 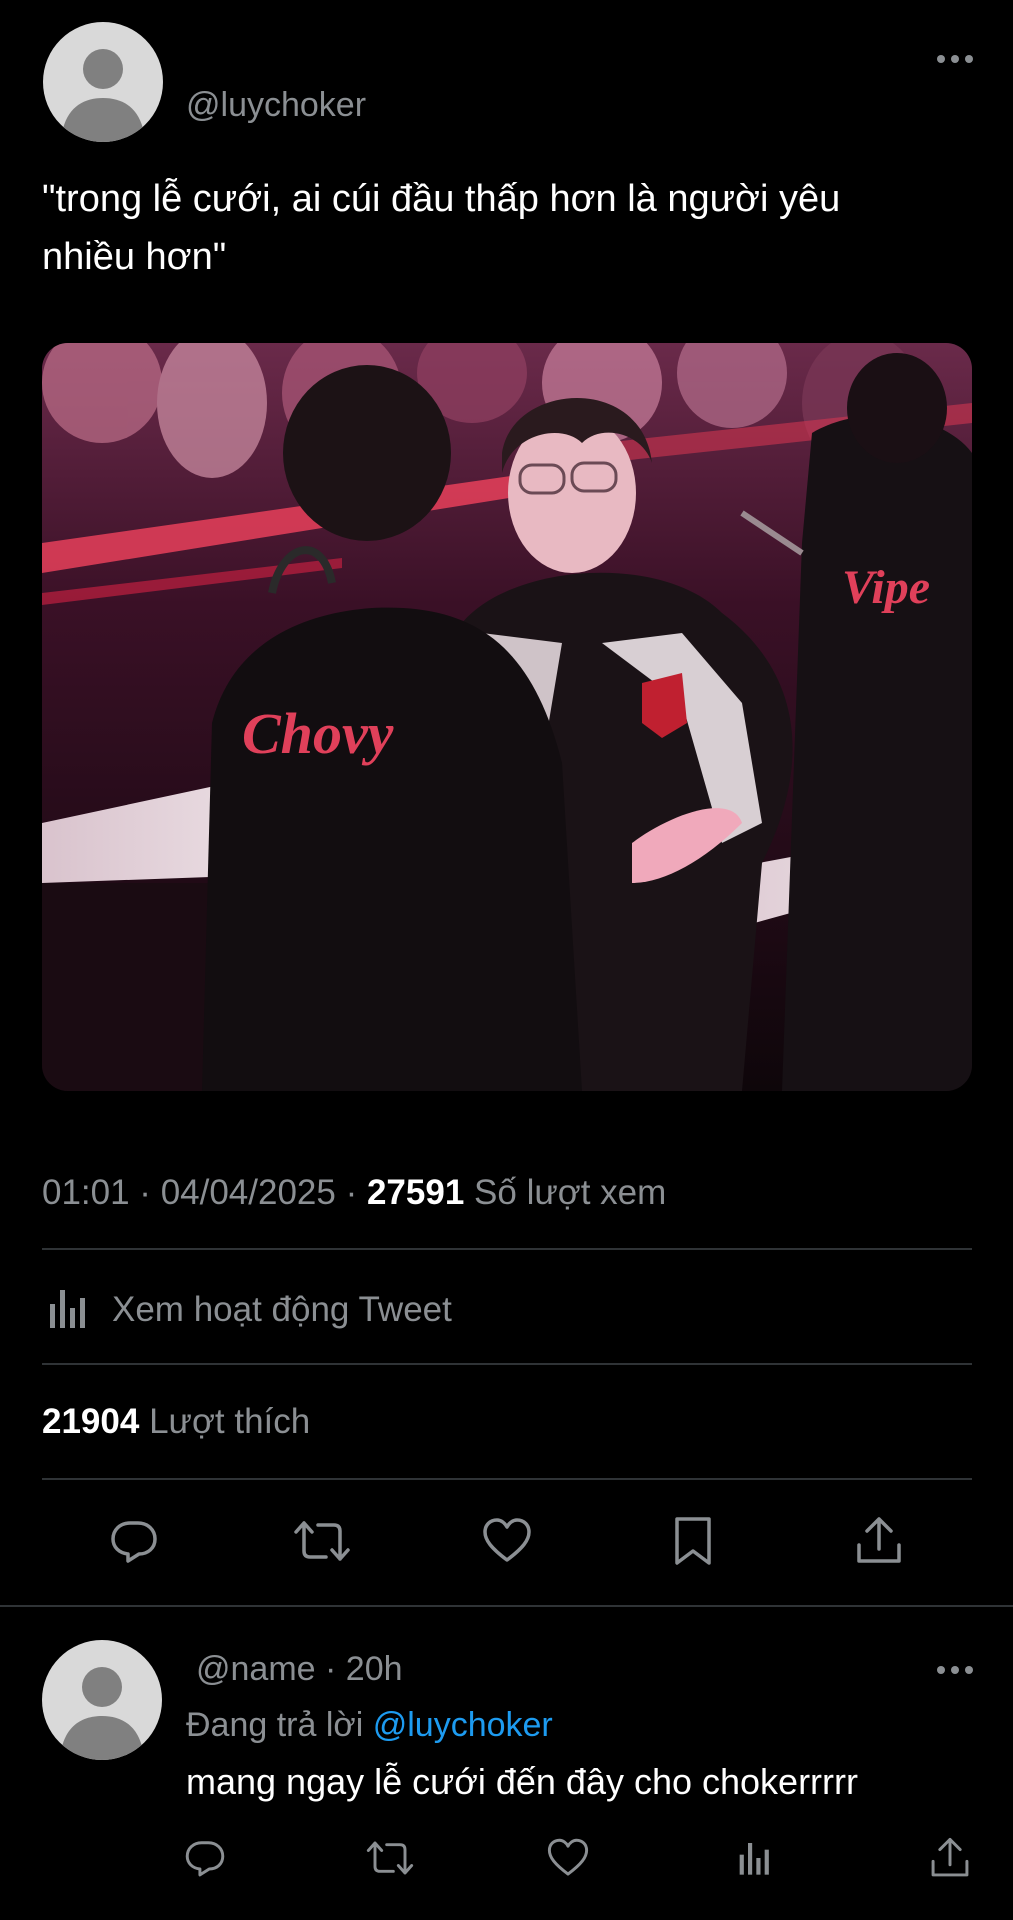 I want to click on replying-to-label: Đang trả lời, so click(x=275, y=1725).